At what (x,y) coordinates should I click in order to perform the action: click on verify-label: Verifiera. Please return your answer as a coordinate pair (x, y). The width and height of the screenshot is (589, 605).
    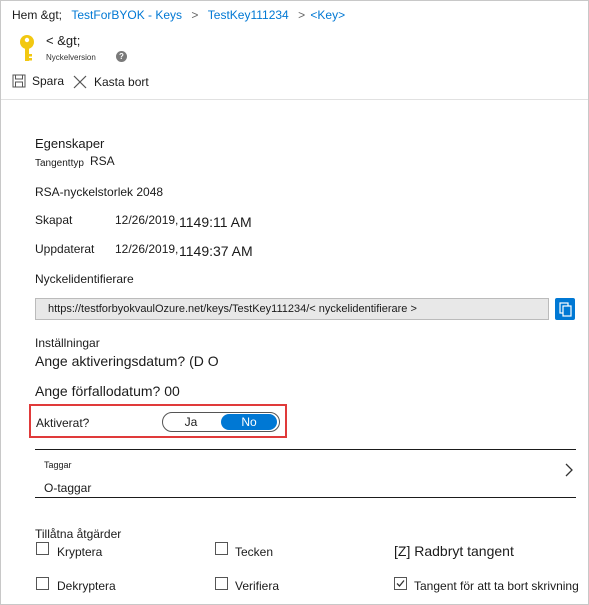
    Looking at the image, I should click on (257, 586).